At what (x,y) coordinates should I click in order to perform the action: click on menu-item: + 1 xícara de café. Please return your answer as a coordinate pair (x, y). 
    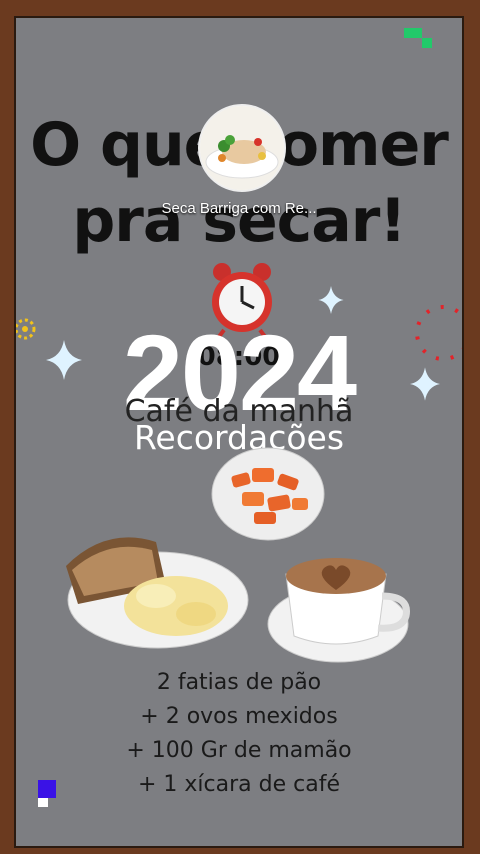
    Looking at the image, I should click on (239, 784).